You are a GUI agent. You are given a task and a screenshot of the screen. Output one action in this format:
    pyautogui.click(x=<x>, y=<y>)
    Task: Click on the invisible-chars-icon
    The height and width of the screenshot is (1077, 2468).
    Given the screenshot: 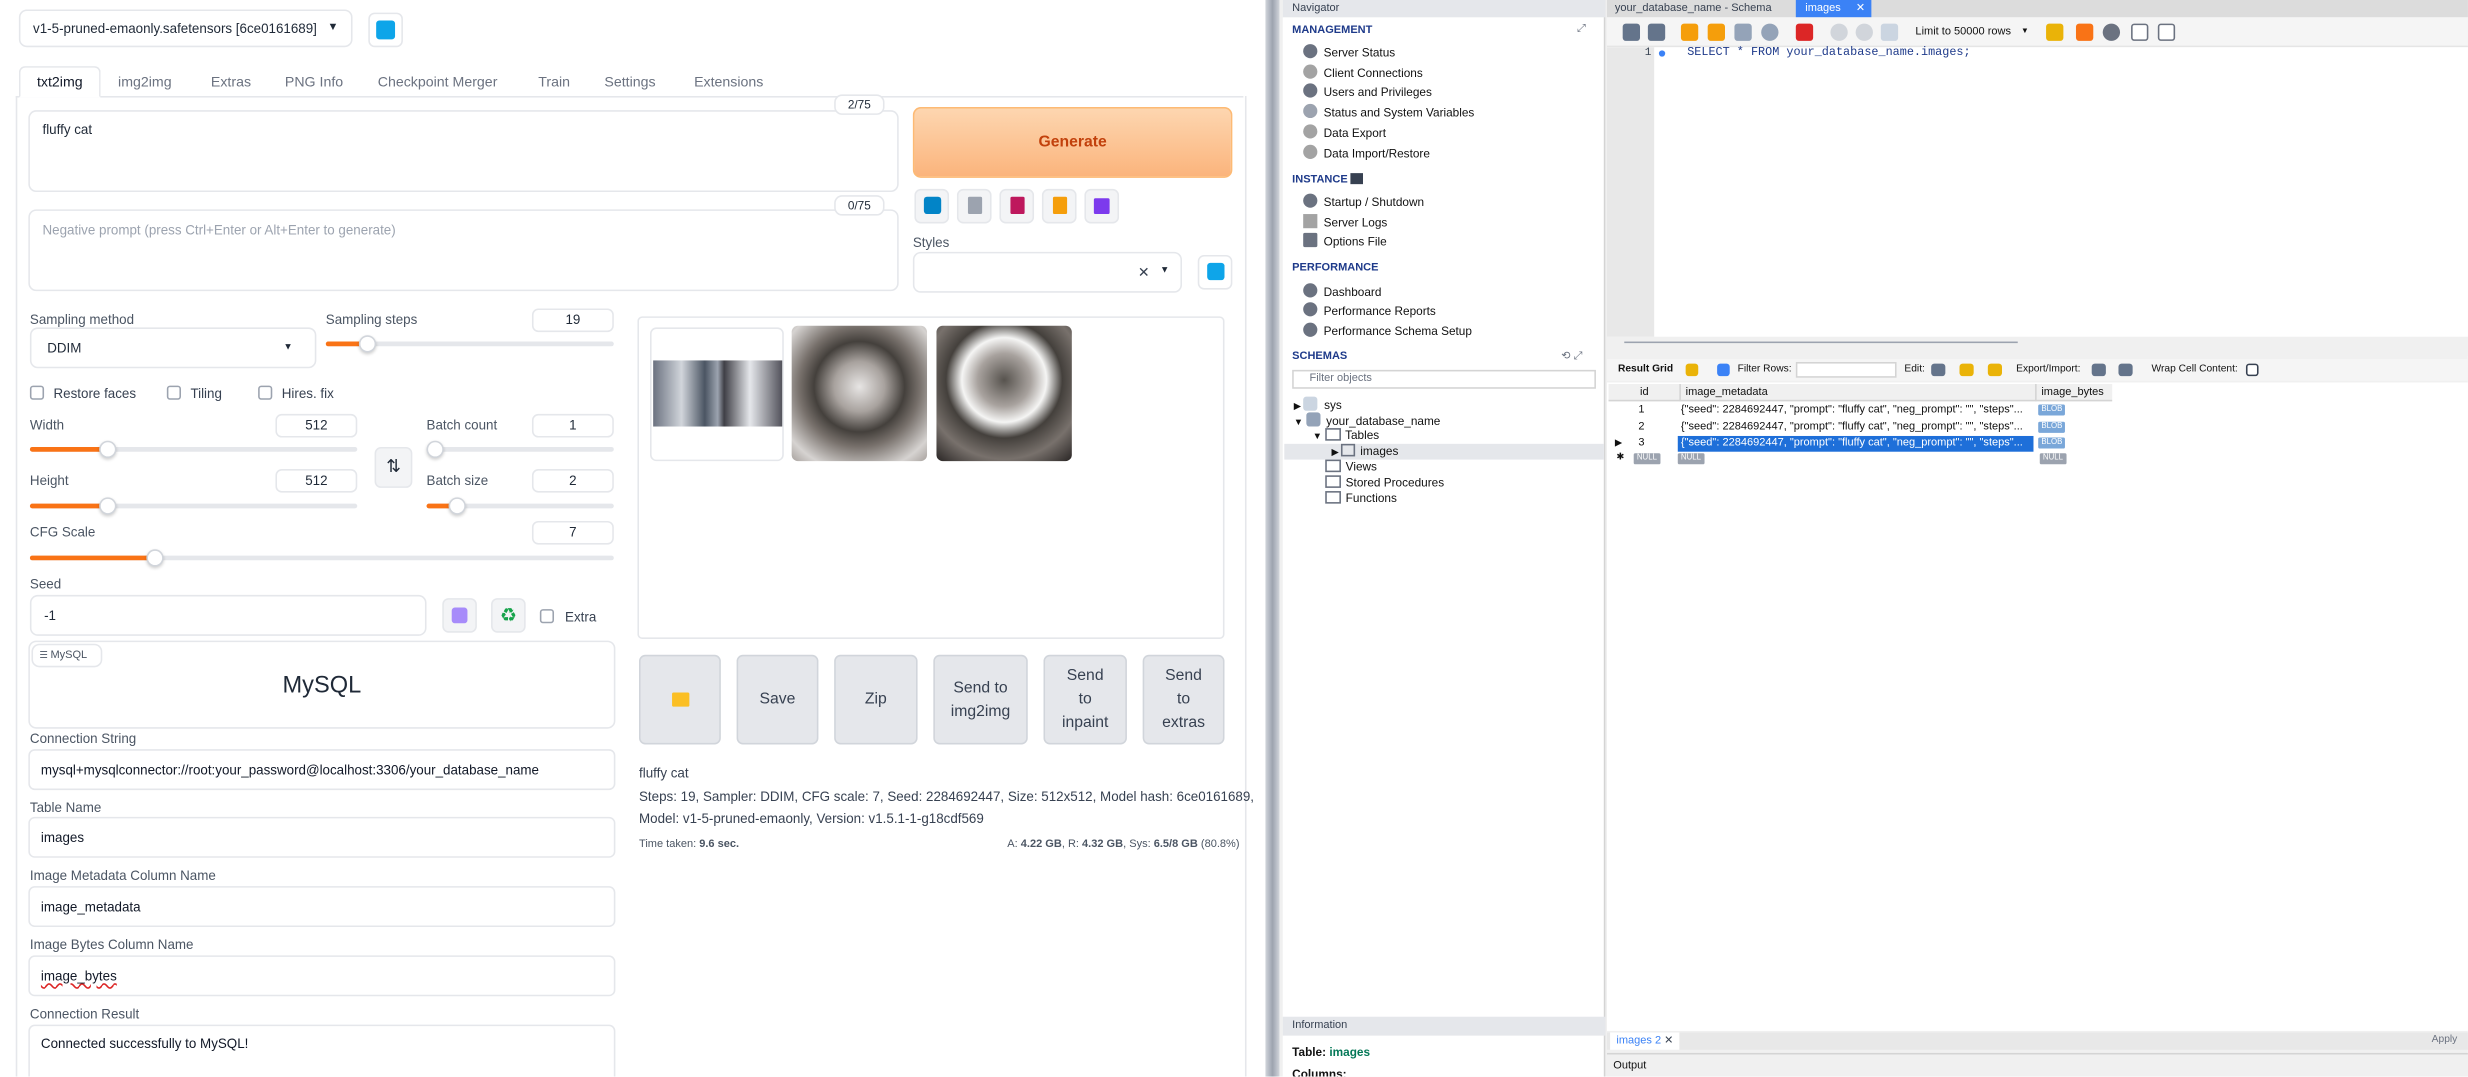 What is the action you would take?
    pyautogui.click(x=2140, y=32)
    